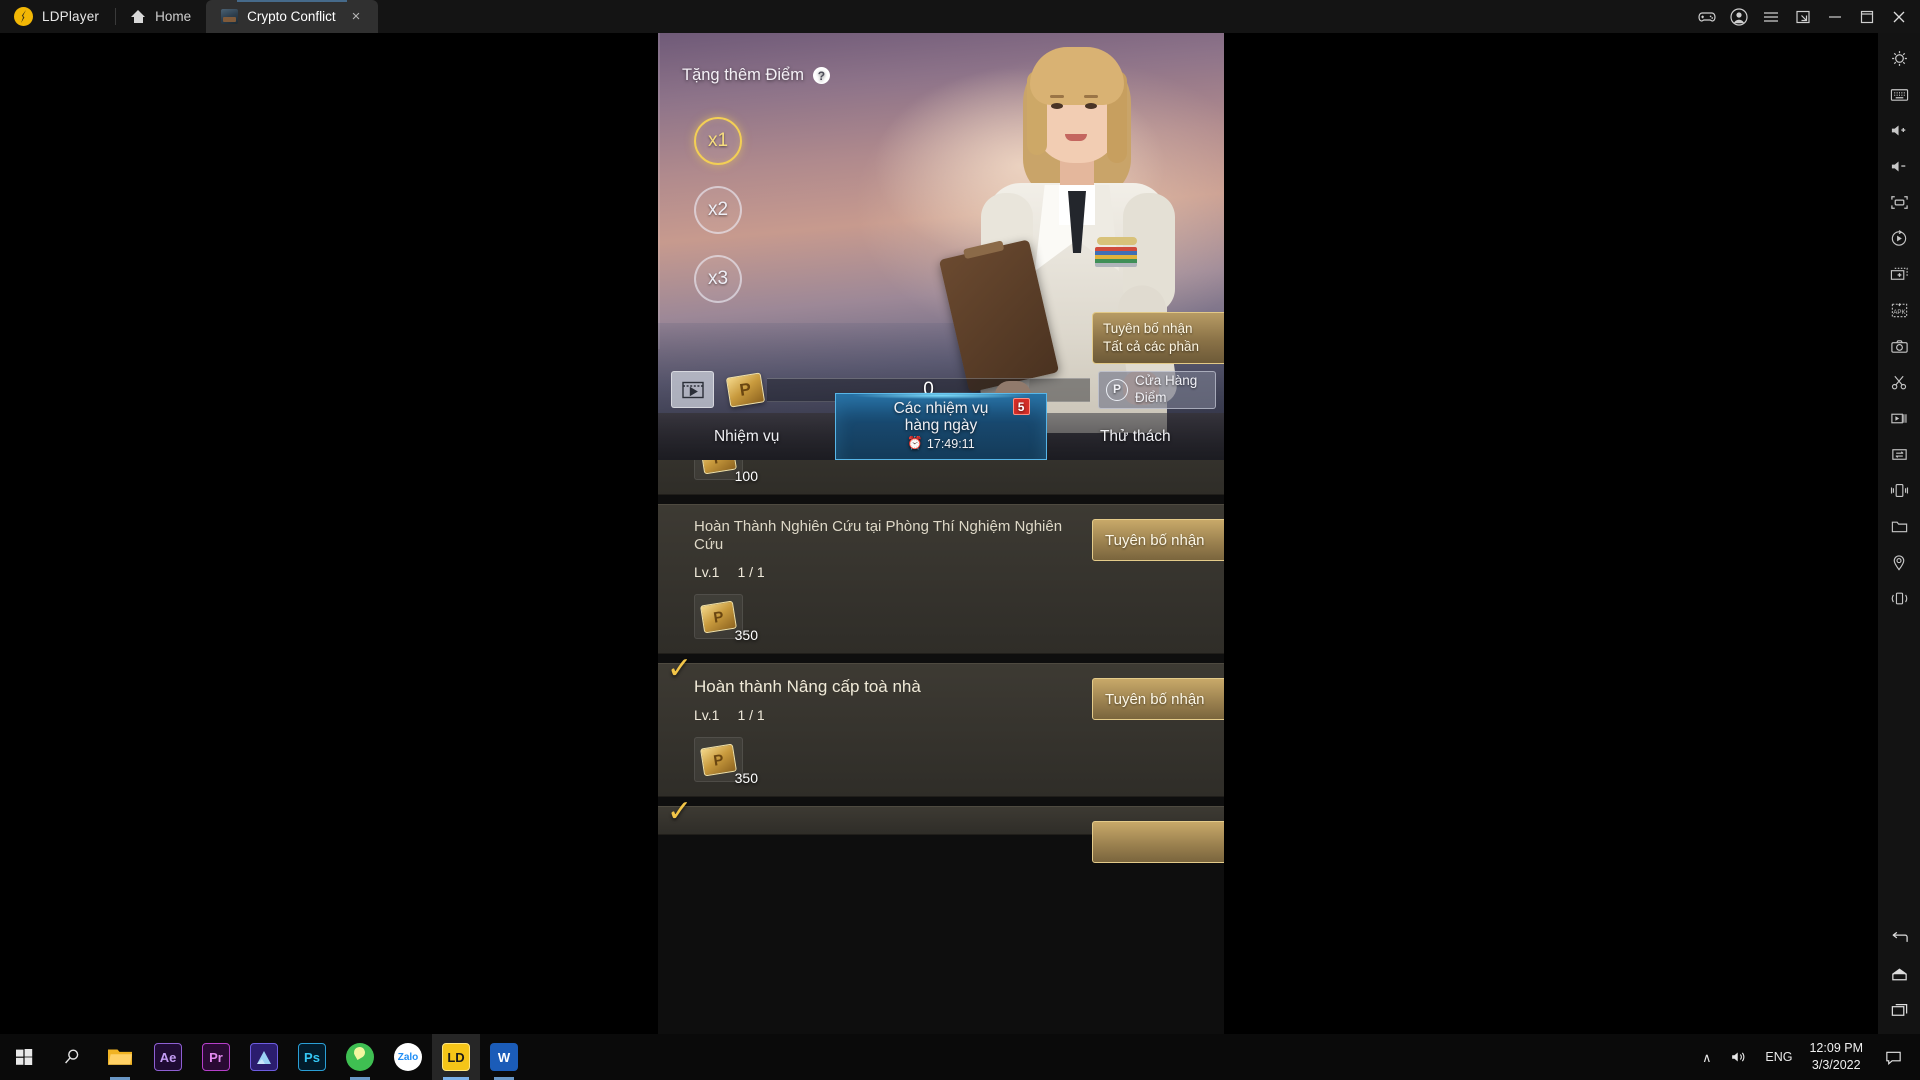 The height and width of the screenshot is (1080, 1920). I want to click on zalo-tile: Zalo, so click(408, 1057).